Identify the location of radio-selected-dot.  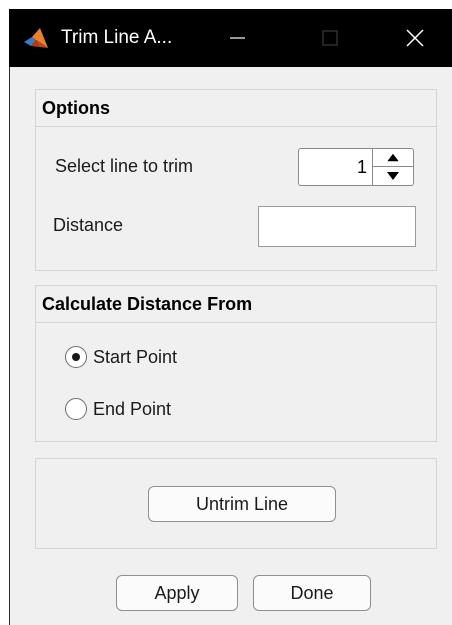
(76, 357).